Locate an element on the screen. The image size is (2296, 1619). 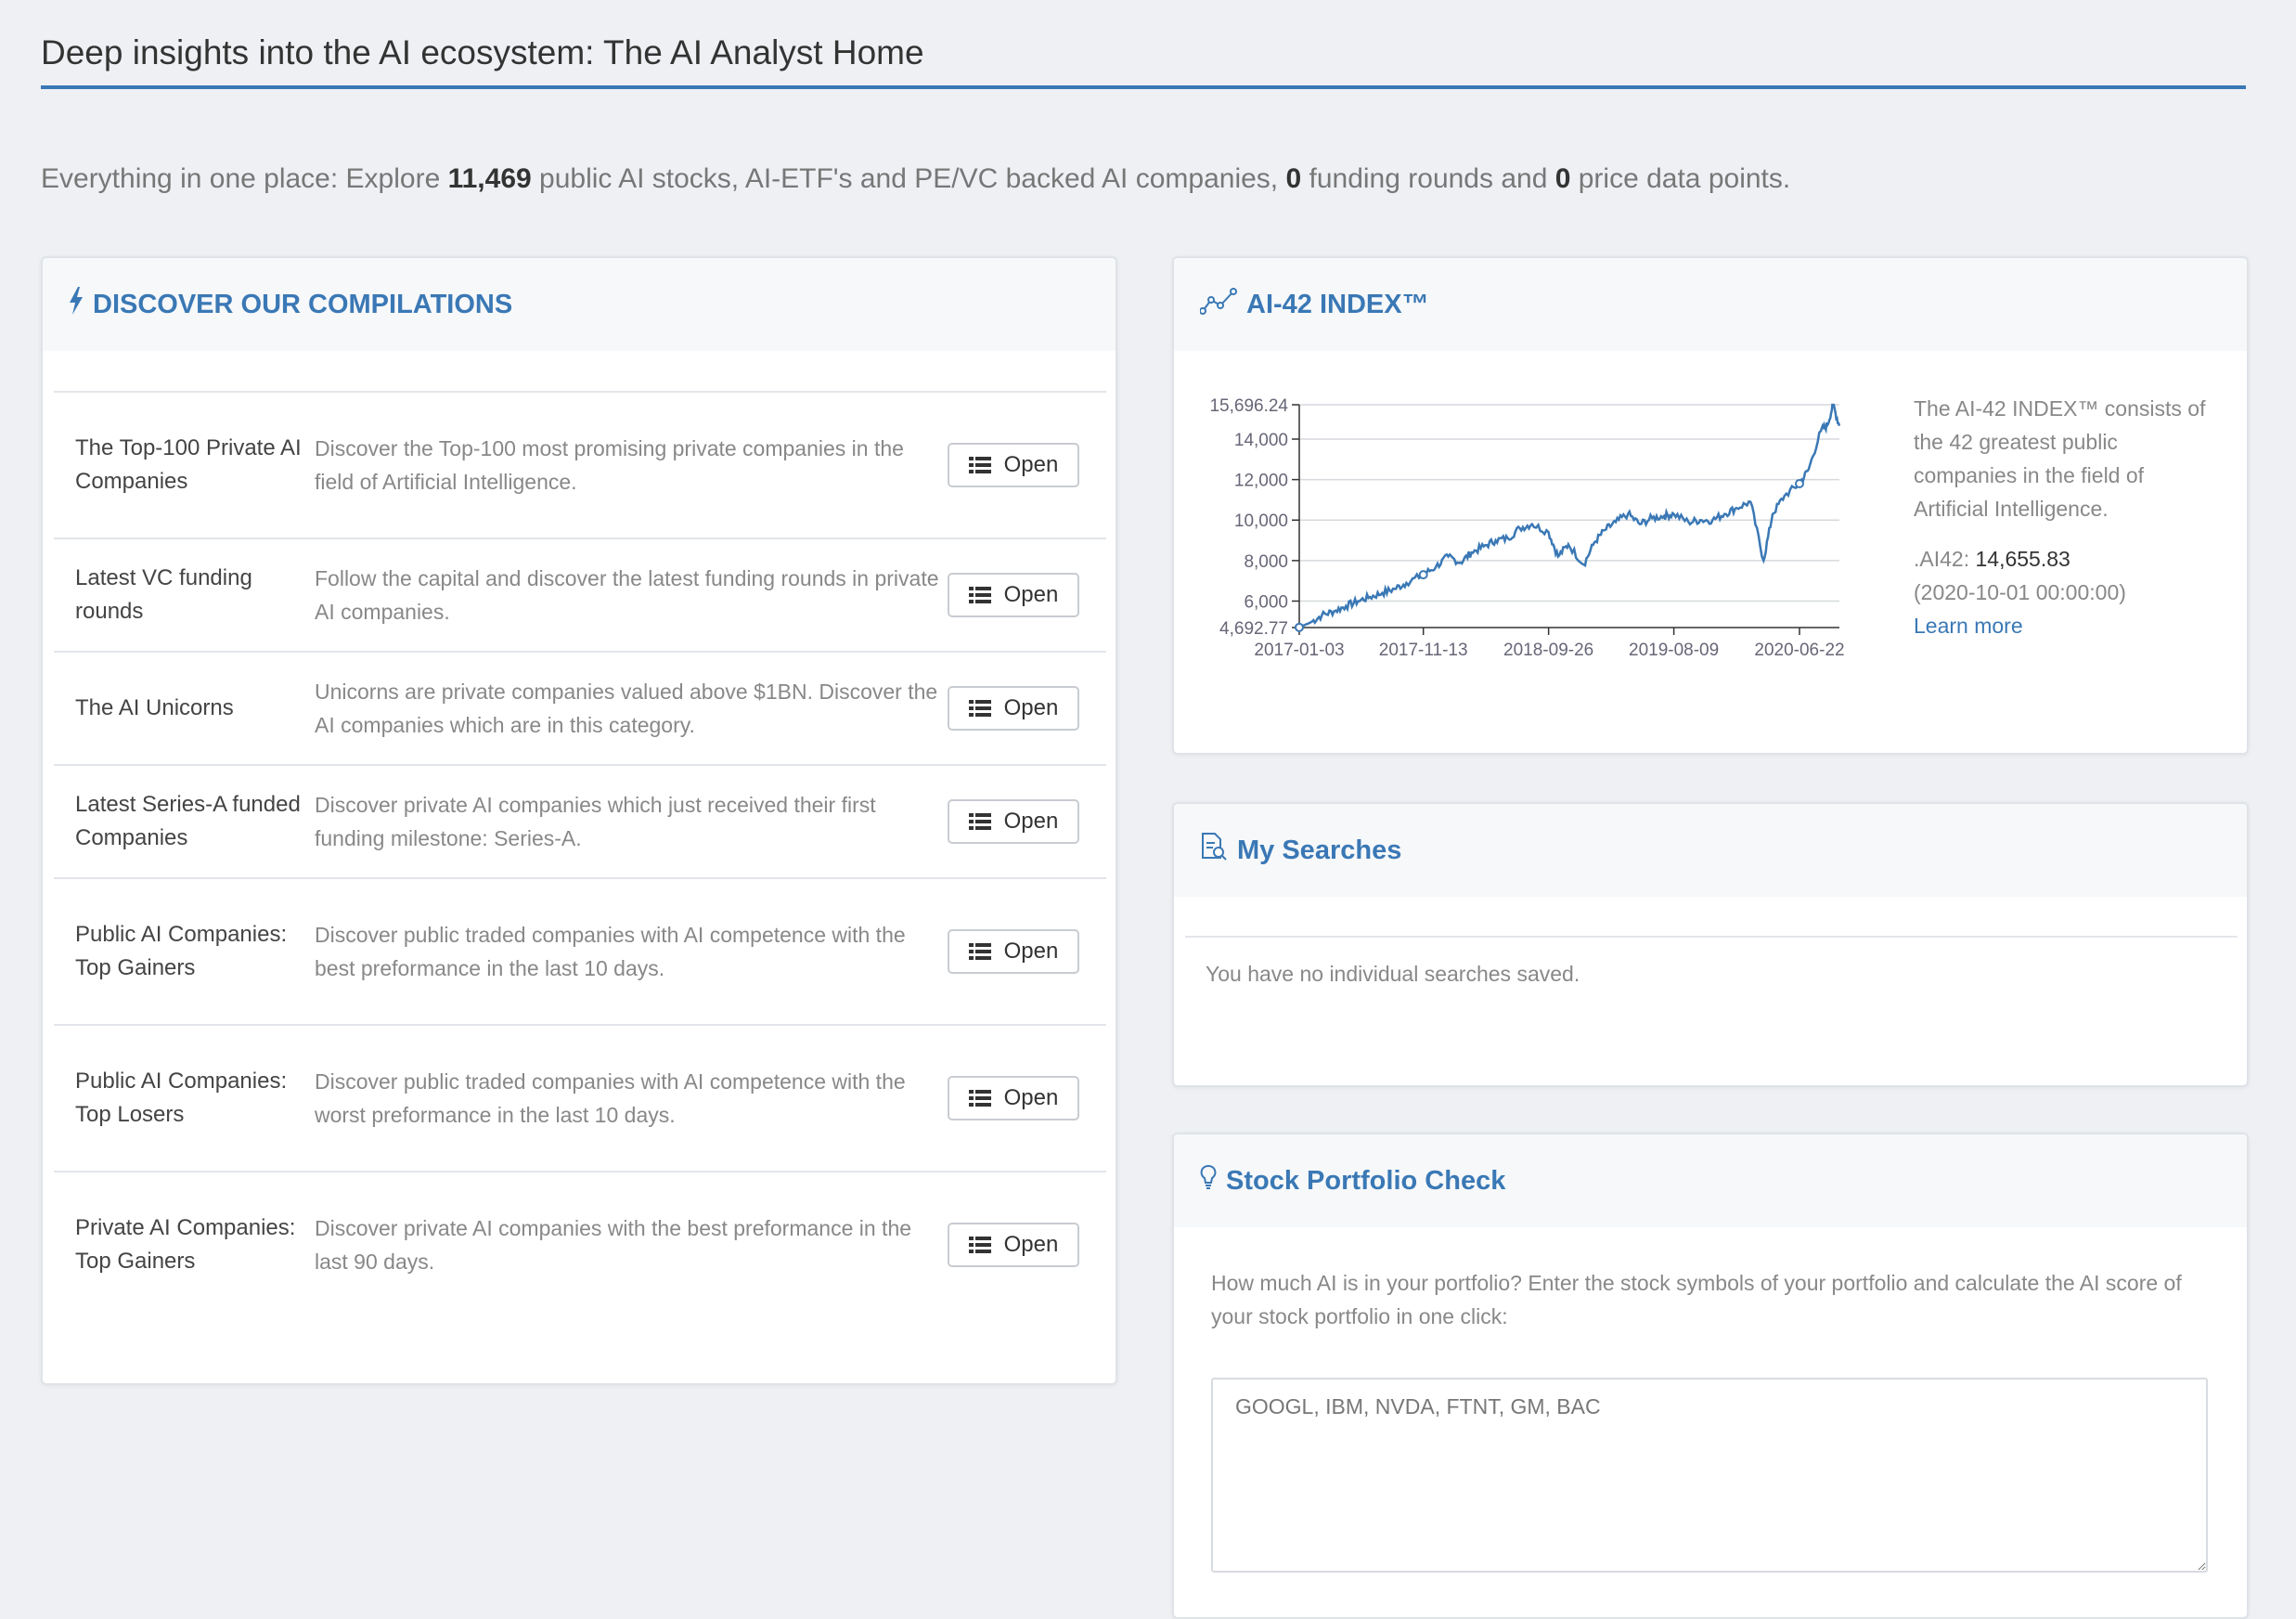
compilations-title: DISCOVER OUR COMPILATIONS is located at coordinates (303, 304).